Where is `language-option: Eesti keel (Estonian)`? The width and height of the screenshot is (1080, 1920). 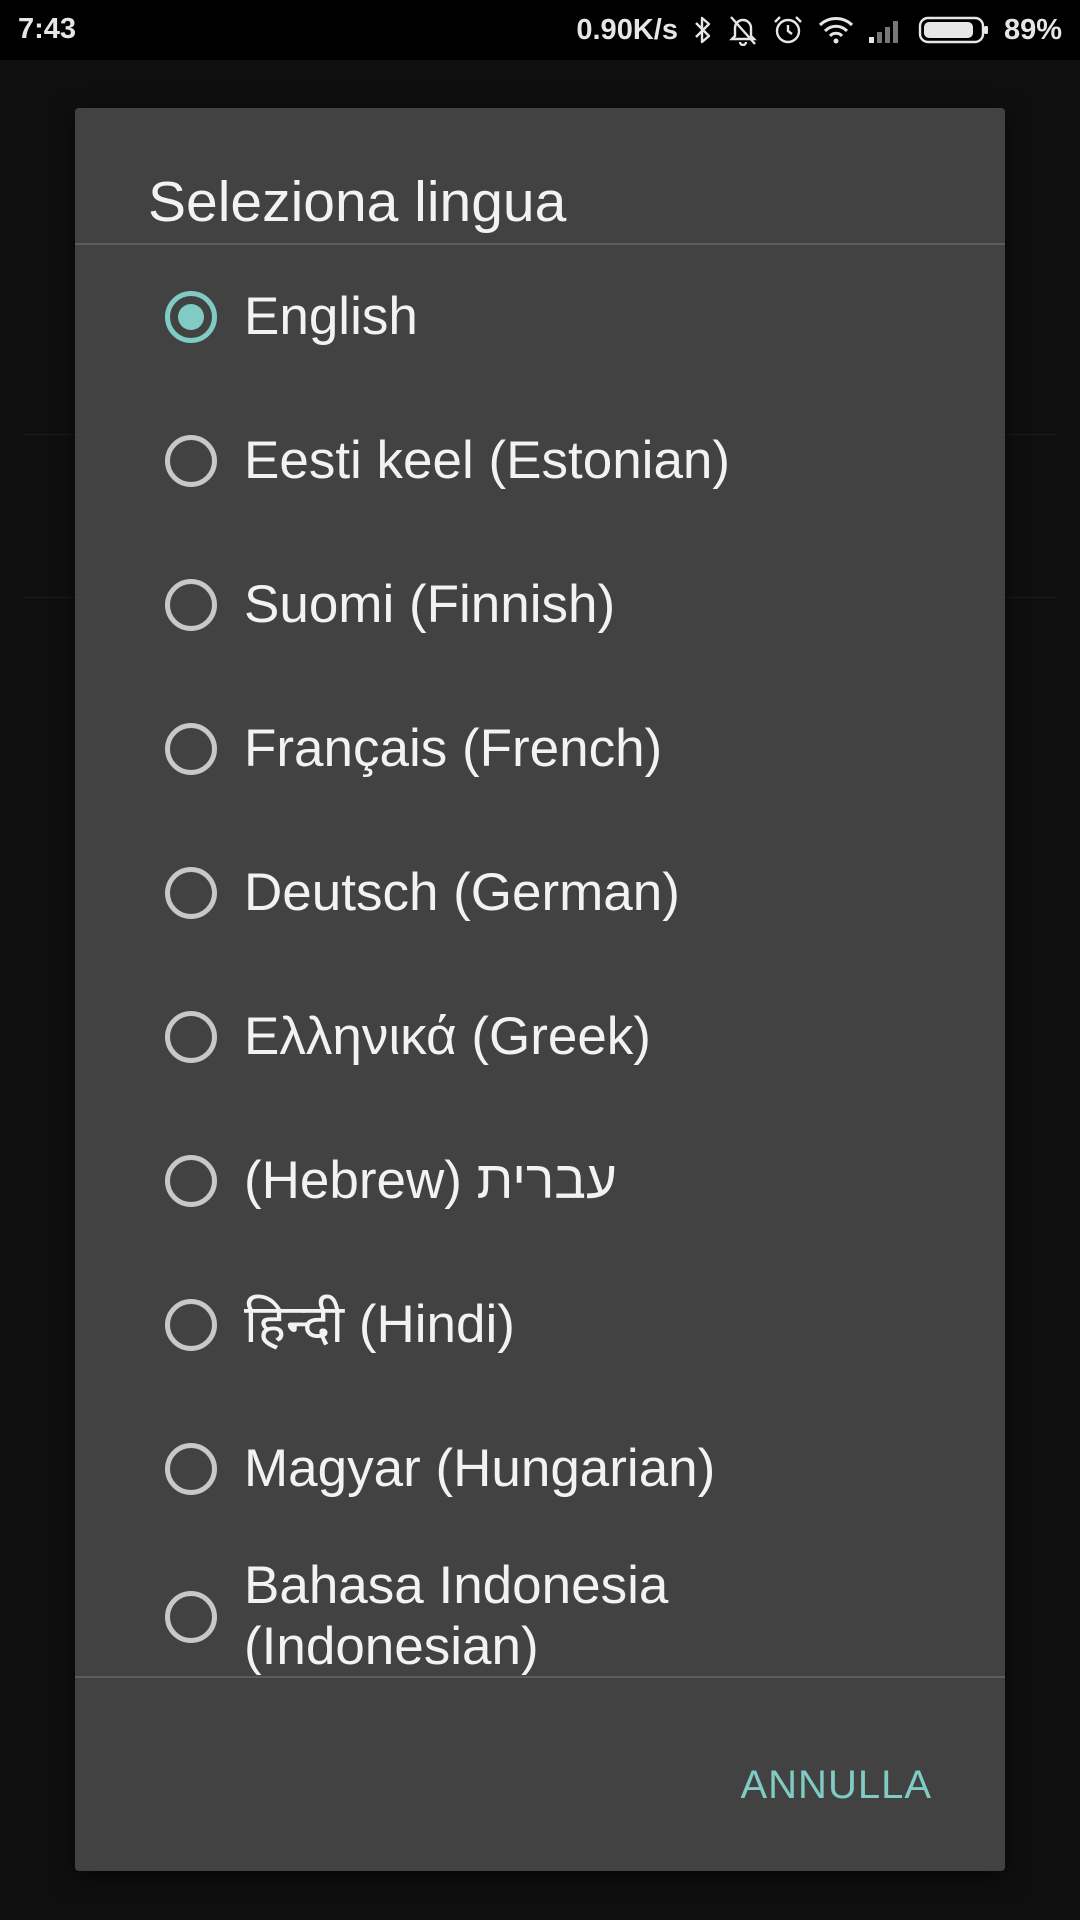 language-option: Eesti keel (Estonian) is located at coordinates (540, 461).